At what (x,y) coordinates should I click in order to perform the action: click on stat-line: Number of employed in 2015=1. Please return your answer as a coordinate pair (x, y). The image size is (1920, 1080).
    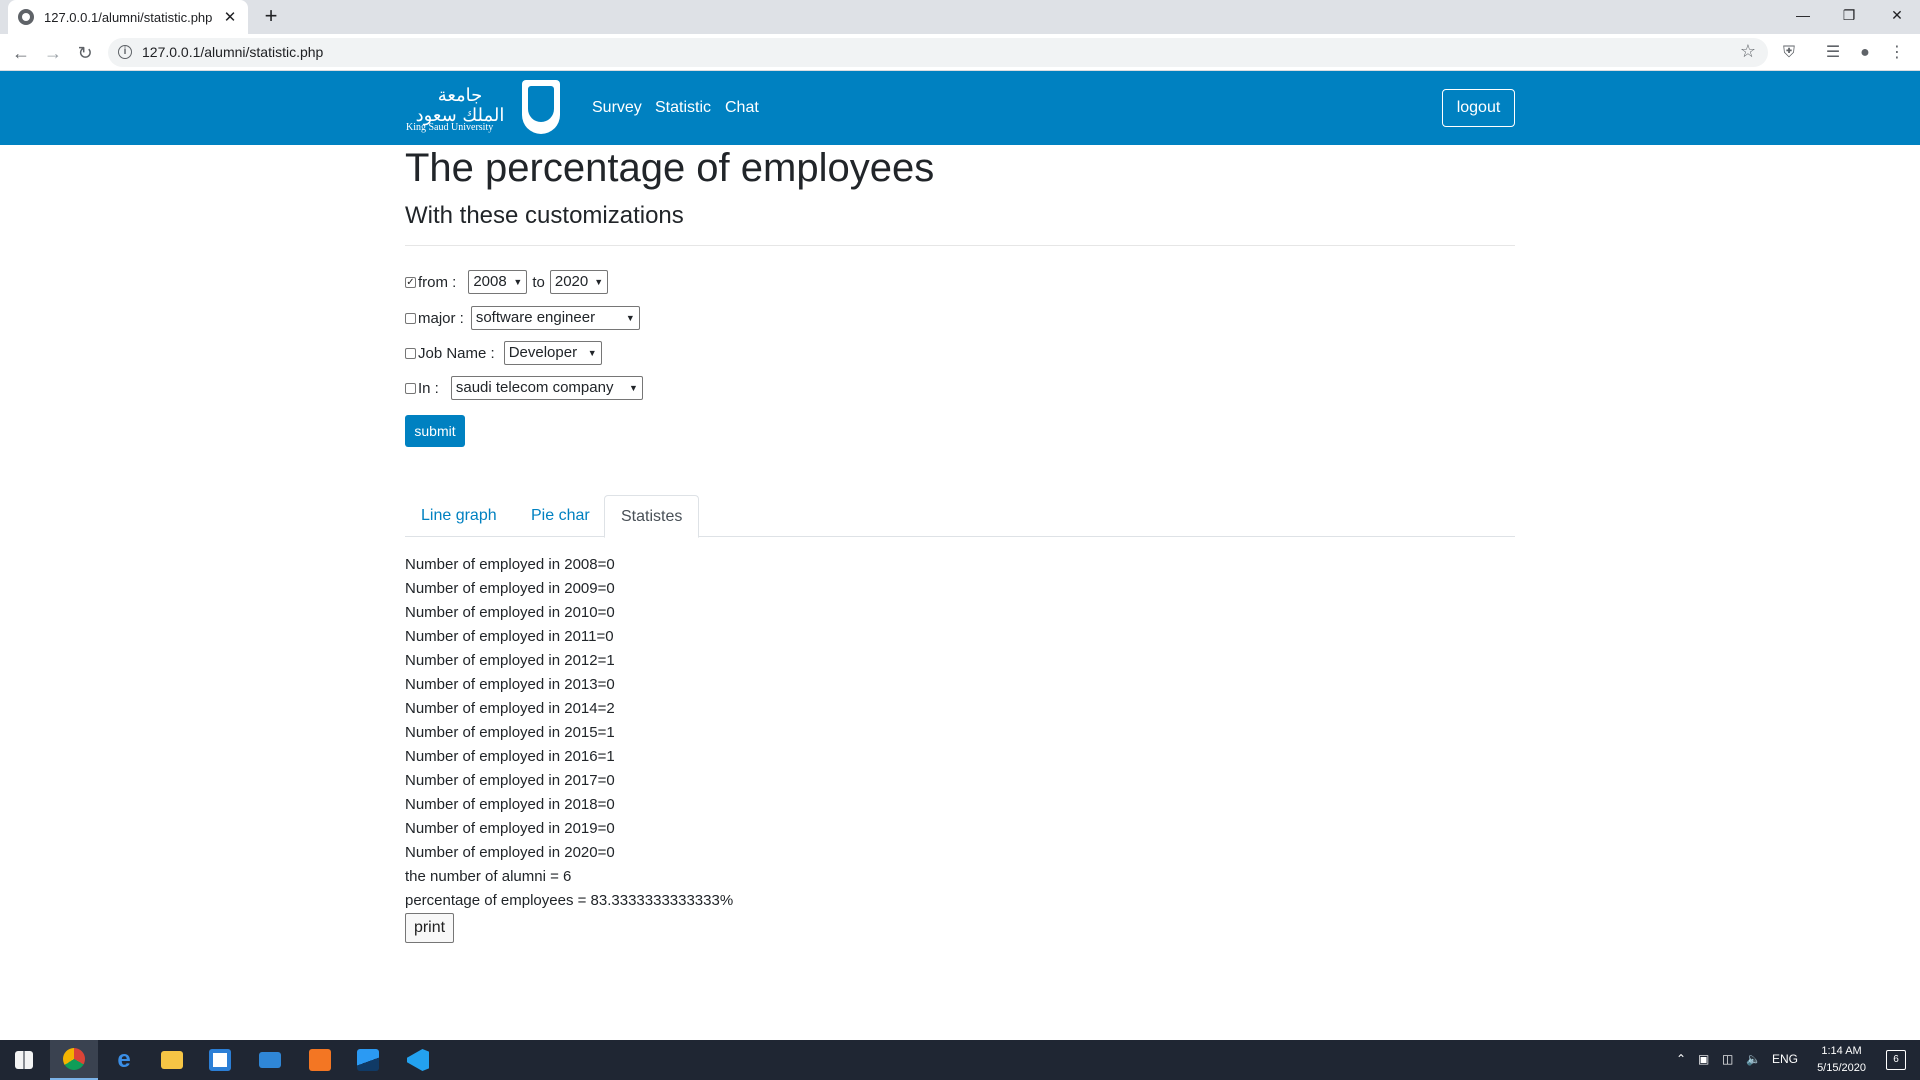
    Looking at the image, I should click on (510, 732).